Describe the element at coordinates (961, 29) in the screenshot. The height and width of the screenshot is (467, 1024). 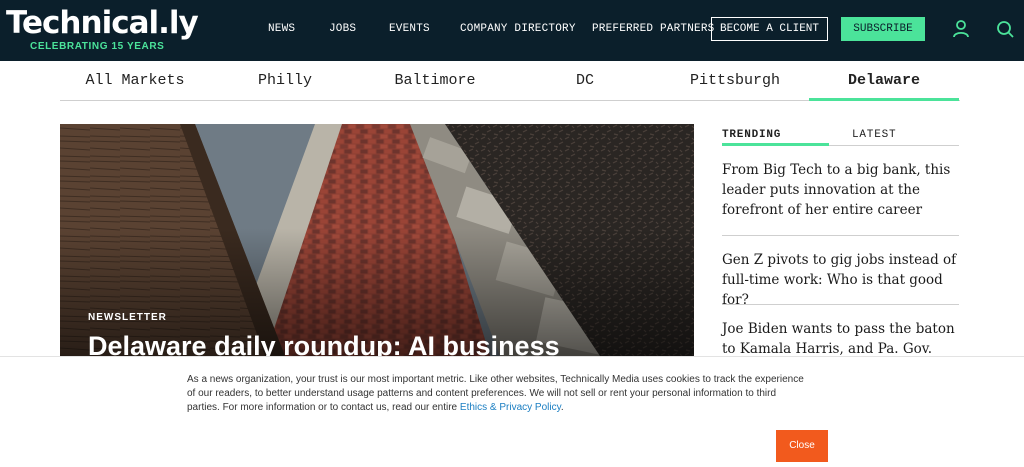
I see `user-icon` at that location.